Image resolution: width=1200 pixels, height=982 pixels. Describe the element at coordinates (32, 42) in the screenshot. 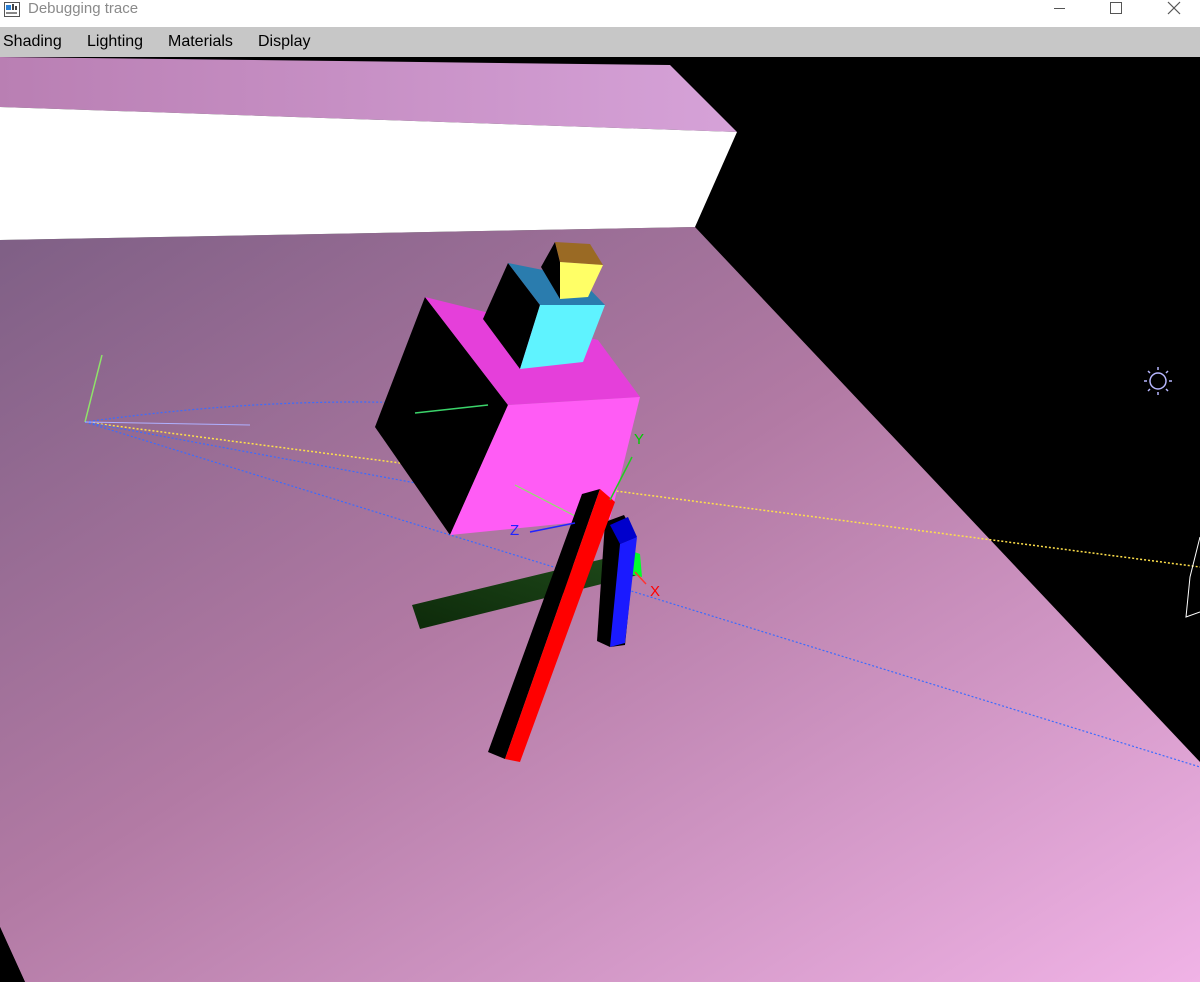

I see `menu-shading: Shading` at that location.